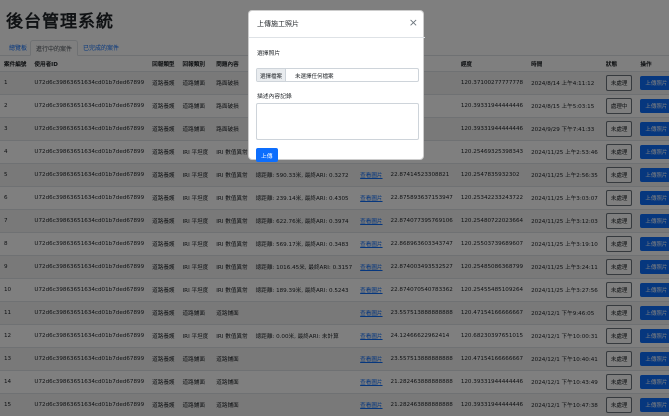 This screenshot has width=669, height=416. Describe the element at coordinates (272, 75) in the screenshot. I see `choose-file-button: 選擇檔案` at that location.